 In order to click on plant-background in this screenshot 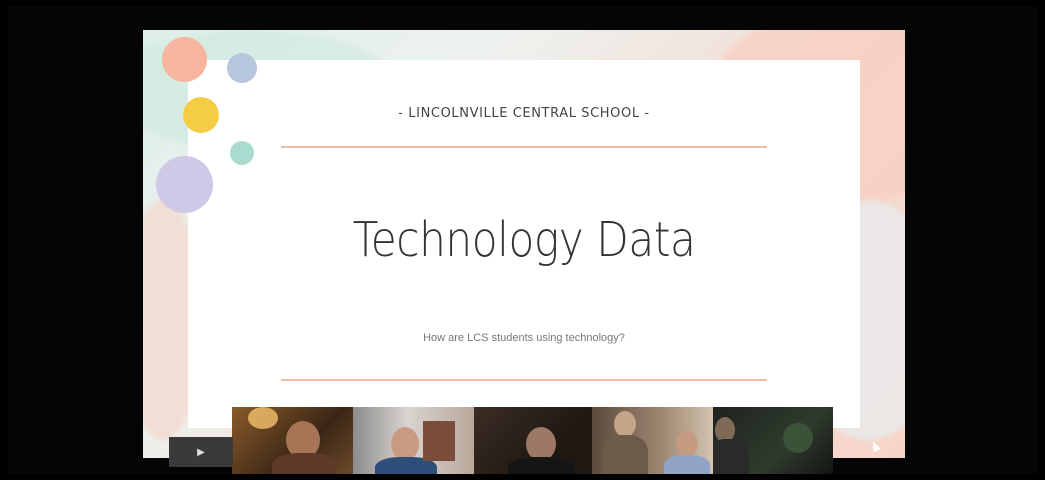, I will do `click(798, 438)`.